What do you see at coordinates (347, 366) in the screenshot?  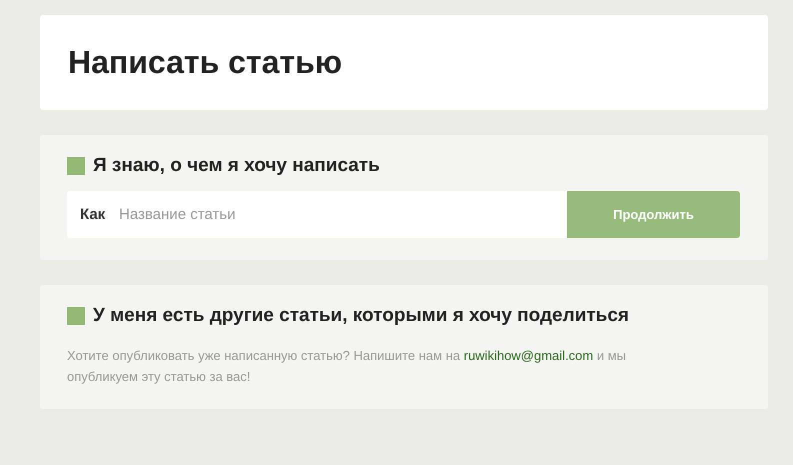 I see `info-text: Хотите опубликовать уже написанную статью? Напишите нам на ruwikihow@gmail.com и мы опубликуем эту статью за вас!` at bounding box center [347, 366].